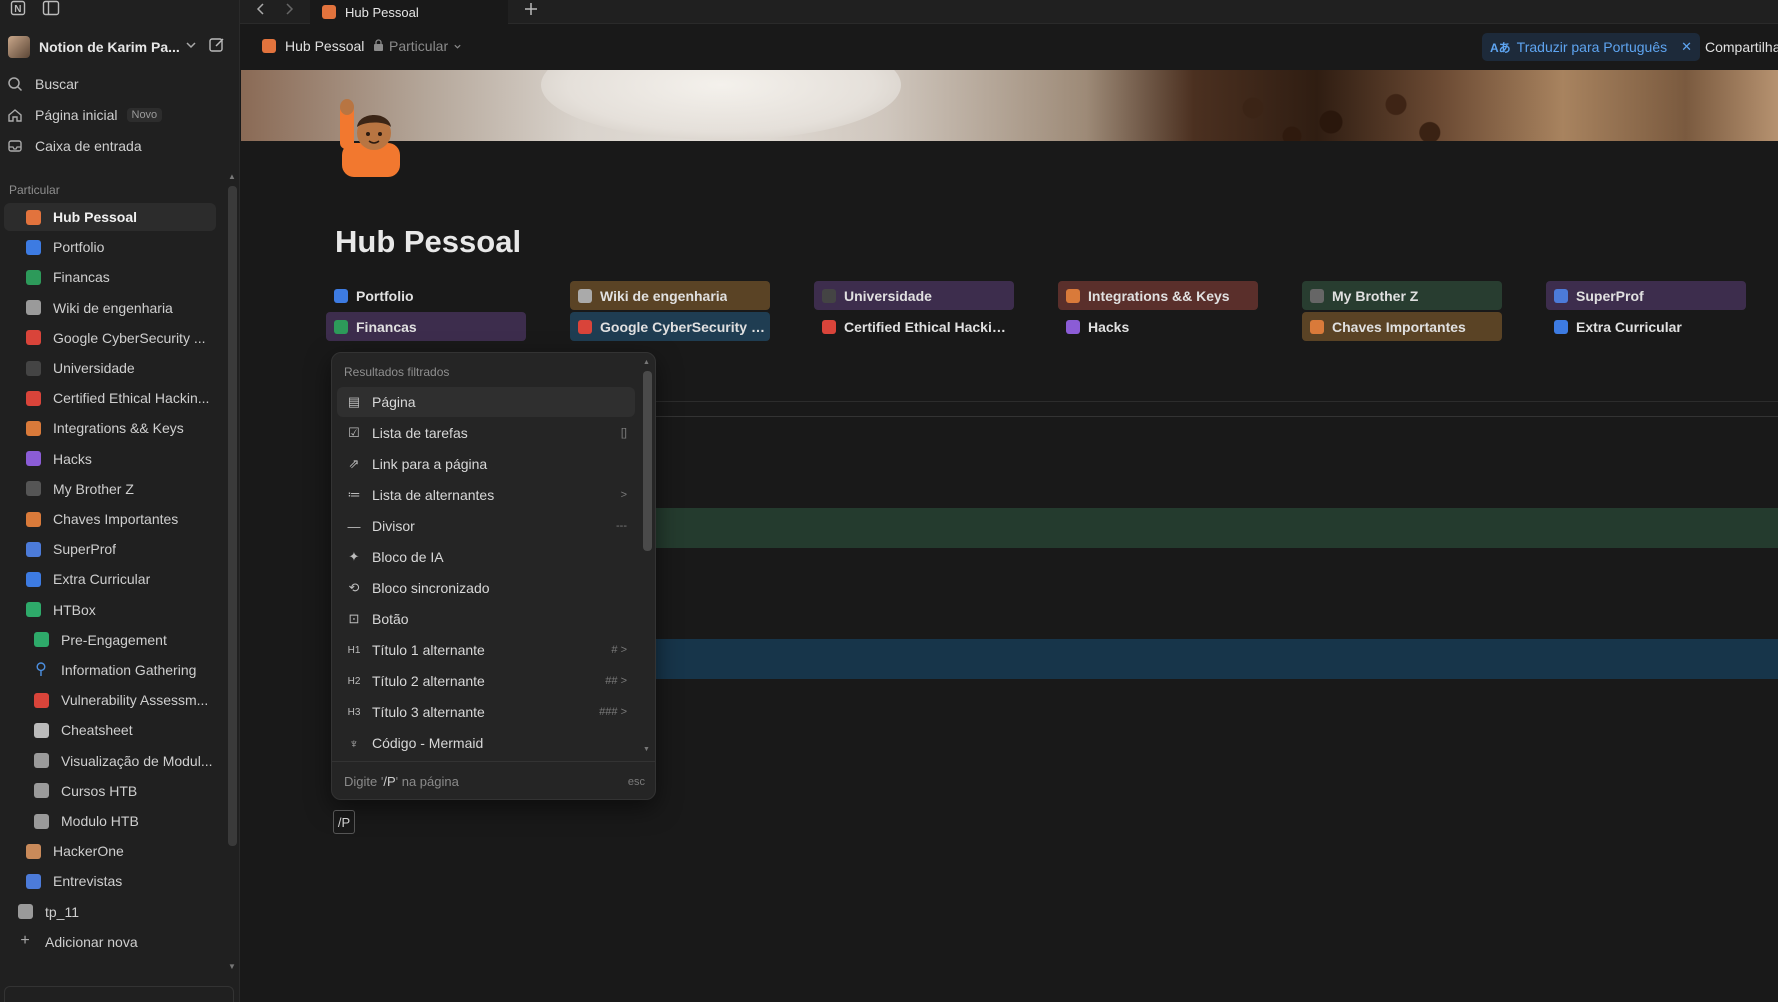 Image resolution: width=1778 pixels, height=1002 pixels. I want to click on table-icon-shape, so click(41, 761).